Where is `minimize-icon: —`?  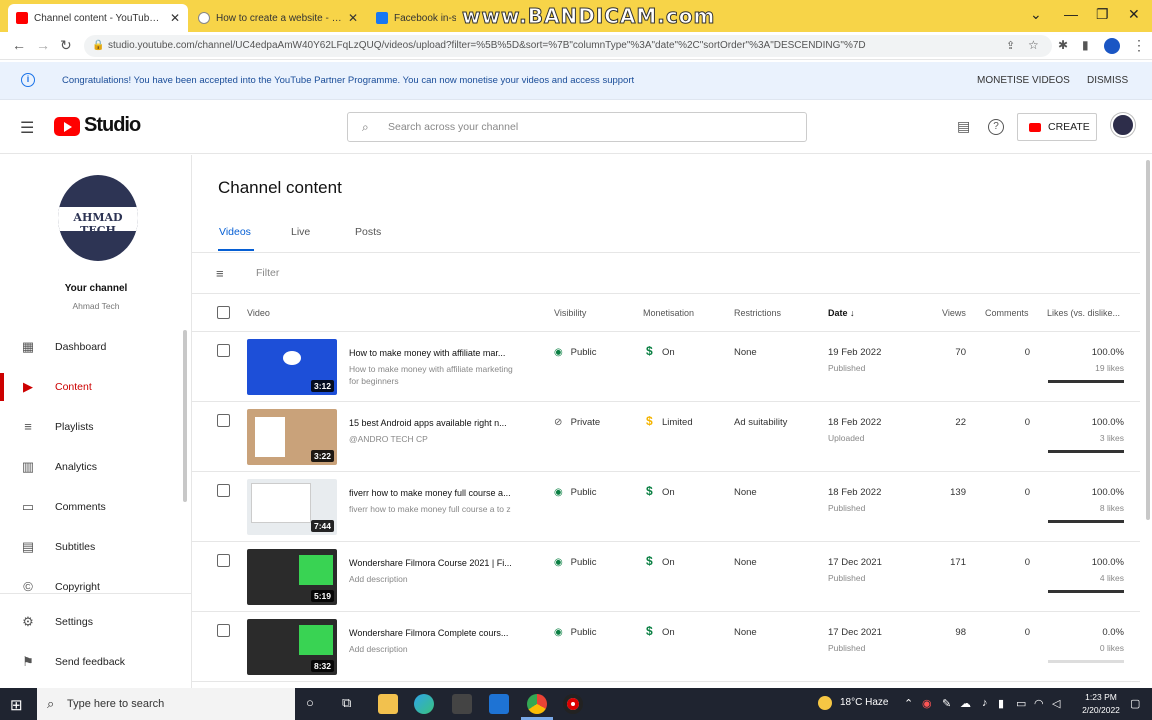
minimize-icon: — is located at coordinates (1071, 14).